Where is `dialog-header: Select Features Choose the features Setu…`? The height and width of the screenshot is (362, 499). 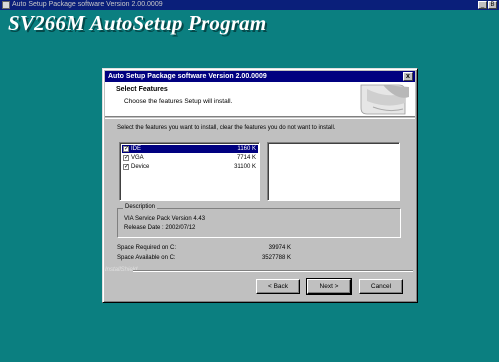
dialog-header: Select Features Choose the features Setu… is located at coordinates (260, 99).